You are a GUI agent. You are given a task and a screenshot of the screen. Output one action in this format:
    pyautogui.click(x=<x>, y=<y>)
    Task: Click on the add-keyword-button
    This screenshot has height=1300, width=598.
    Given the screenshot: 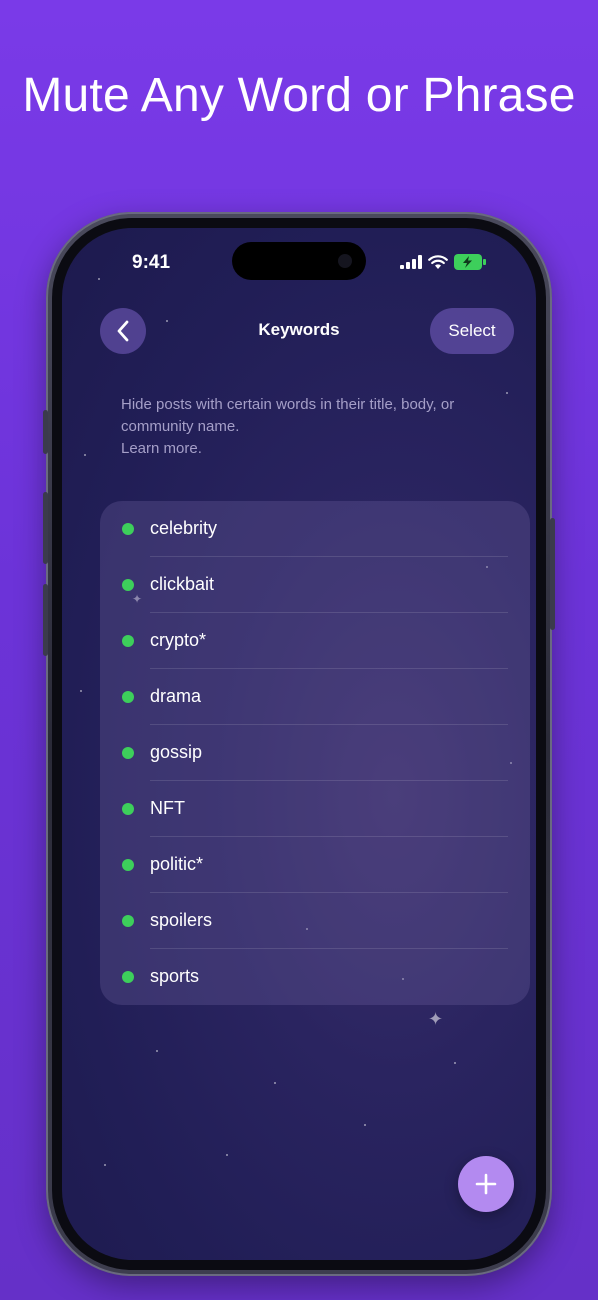 What is the action you would take?
    pyautogui.click(x=486, y=1184)
    